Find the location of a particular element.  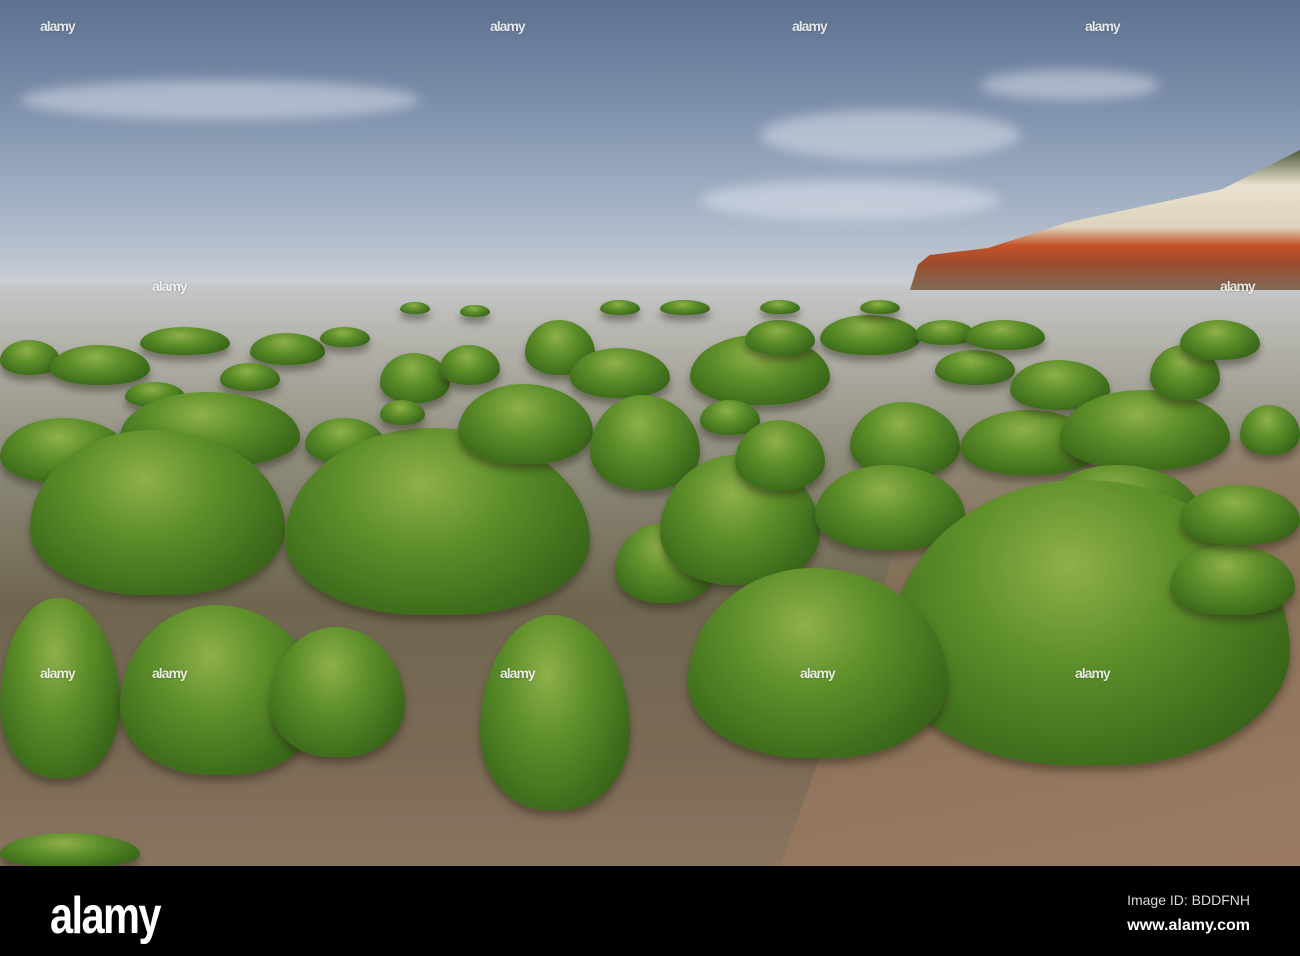

footer-bar: alamy Image ID: BDDFNH www.alamy.com is located at coordinates (650, 911).